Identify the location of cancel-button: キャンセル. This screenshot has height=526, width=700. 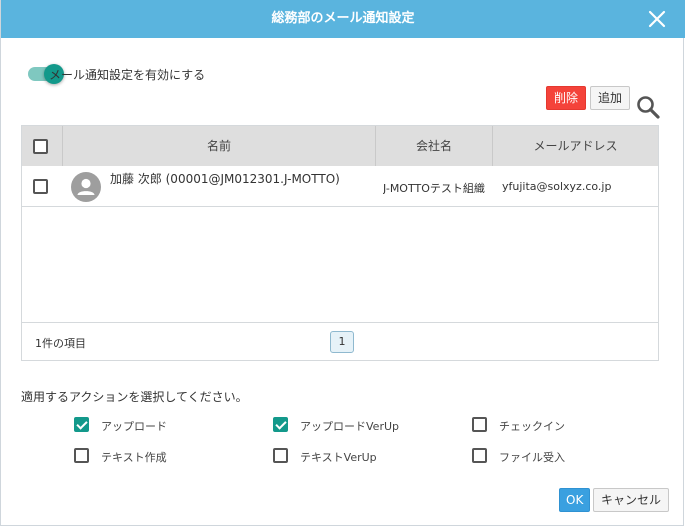
(631, 500).